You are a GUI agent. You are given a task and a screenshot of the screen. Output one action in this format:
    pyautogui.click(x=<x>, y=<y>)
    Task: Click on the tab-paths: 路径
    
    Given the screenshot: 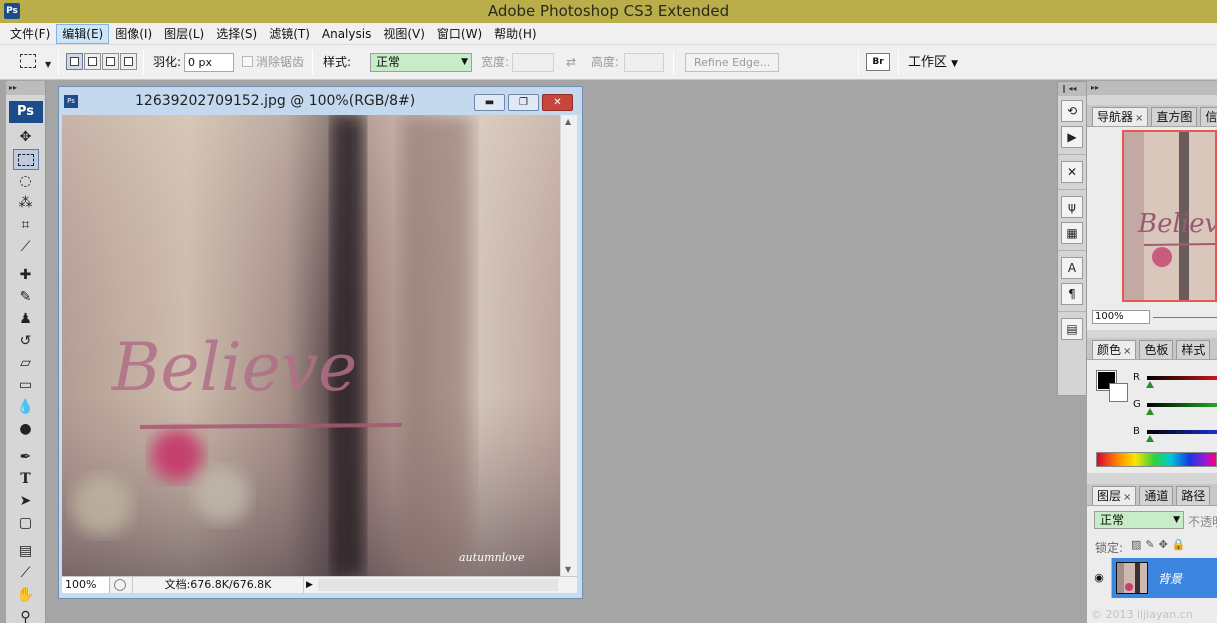 What is the action you would take?
    pyautogui.click(x=1193, y=495)
    